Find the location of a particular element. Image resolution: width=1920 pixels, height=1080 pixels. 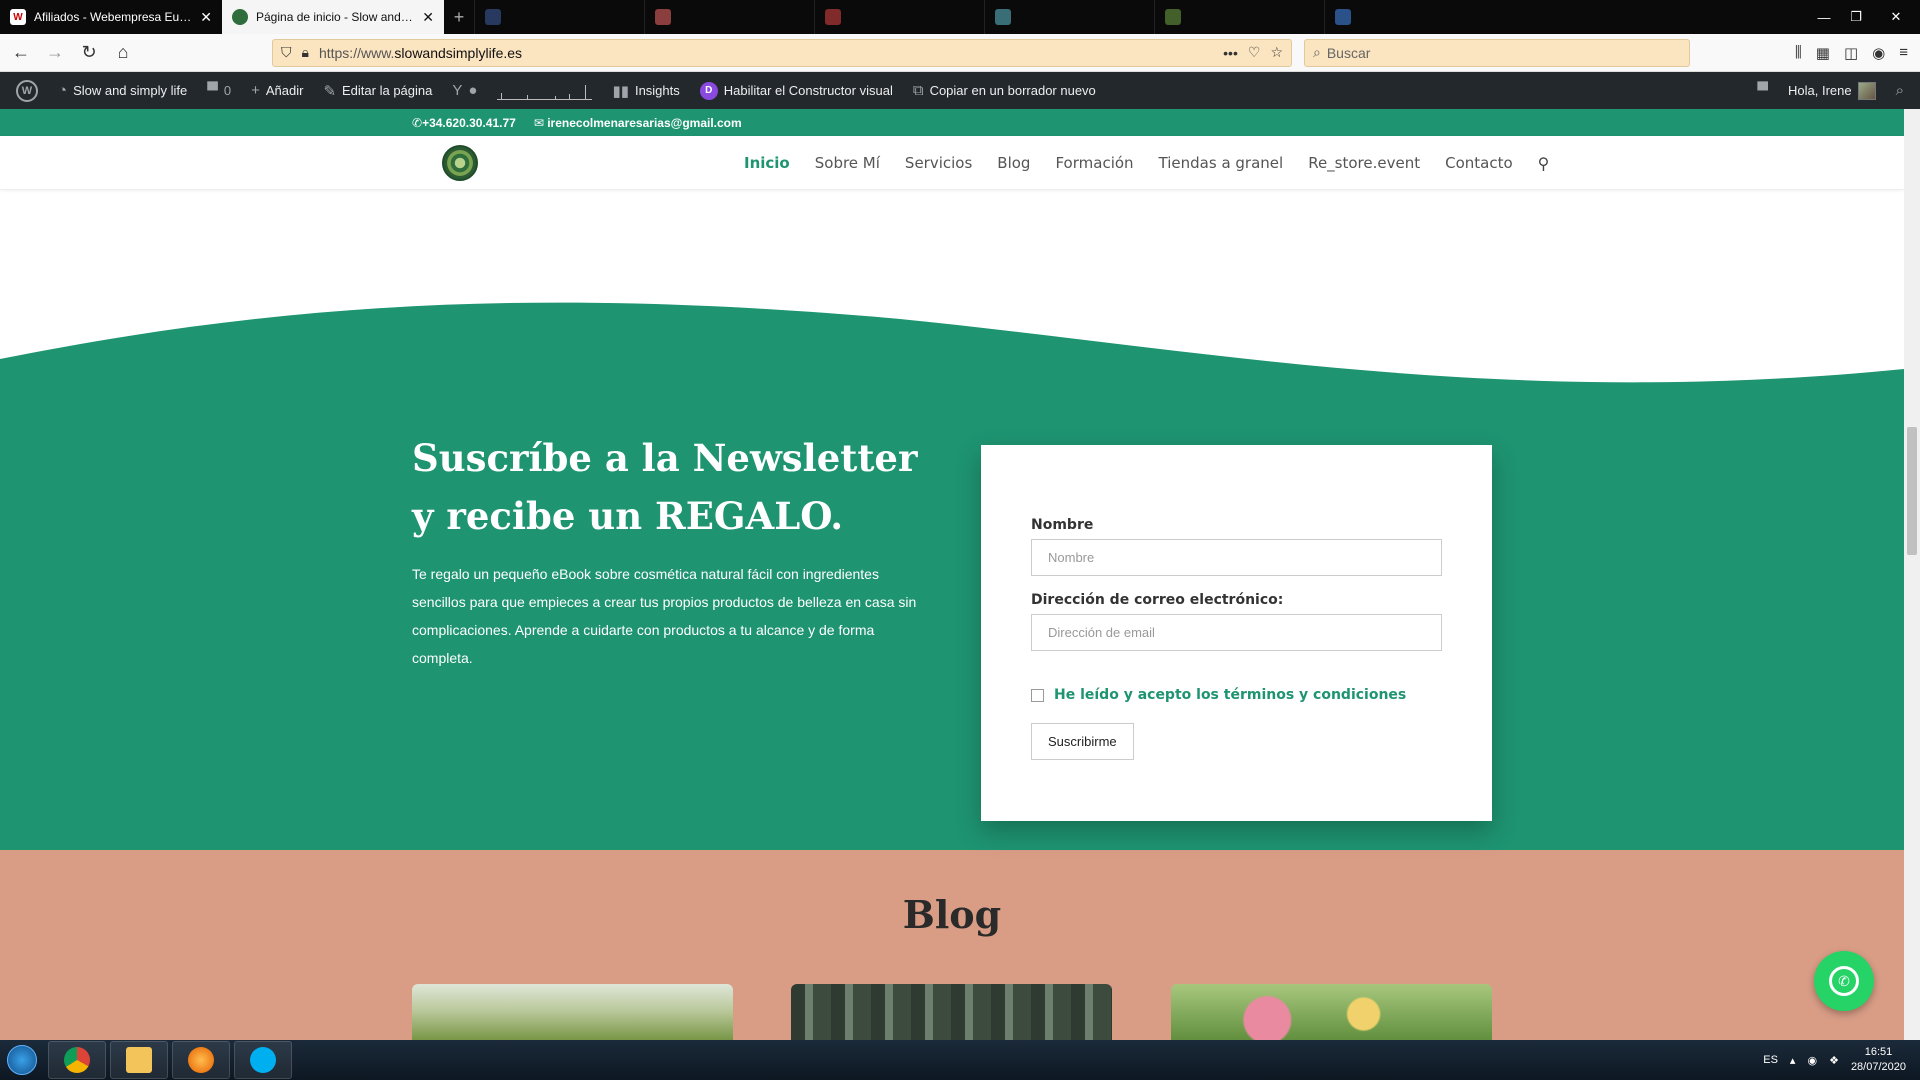

wp-add-new: + Añadir is located at coordinates (277, 90).